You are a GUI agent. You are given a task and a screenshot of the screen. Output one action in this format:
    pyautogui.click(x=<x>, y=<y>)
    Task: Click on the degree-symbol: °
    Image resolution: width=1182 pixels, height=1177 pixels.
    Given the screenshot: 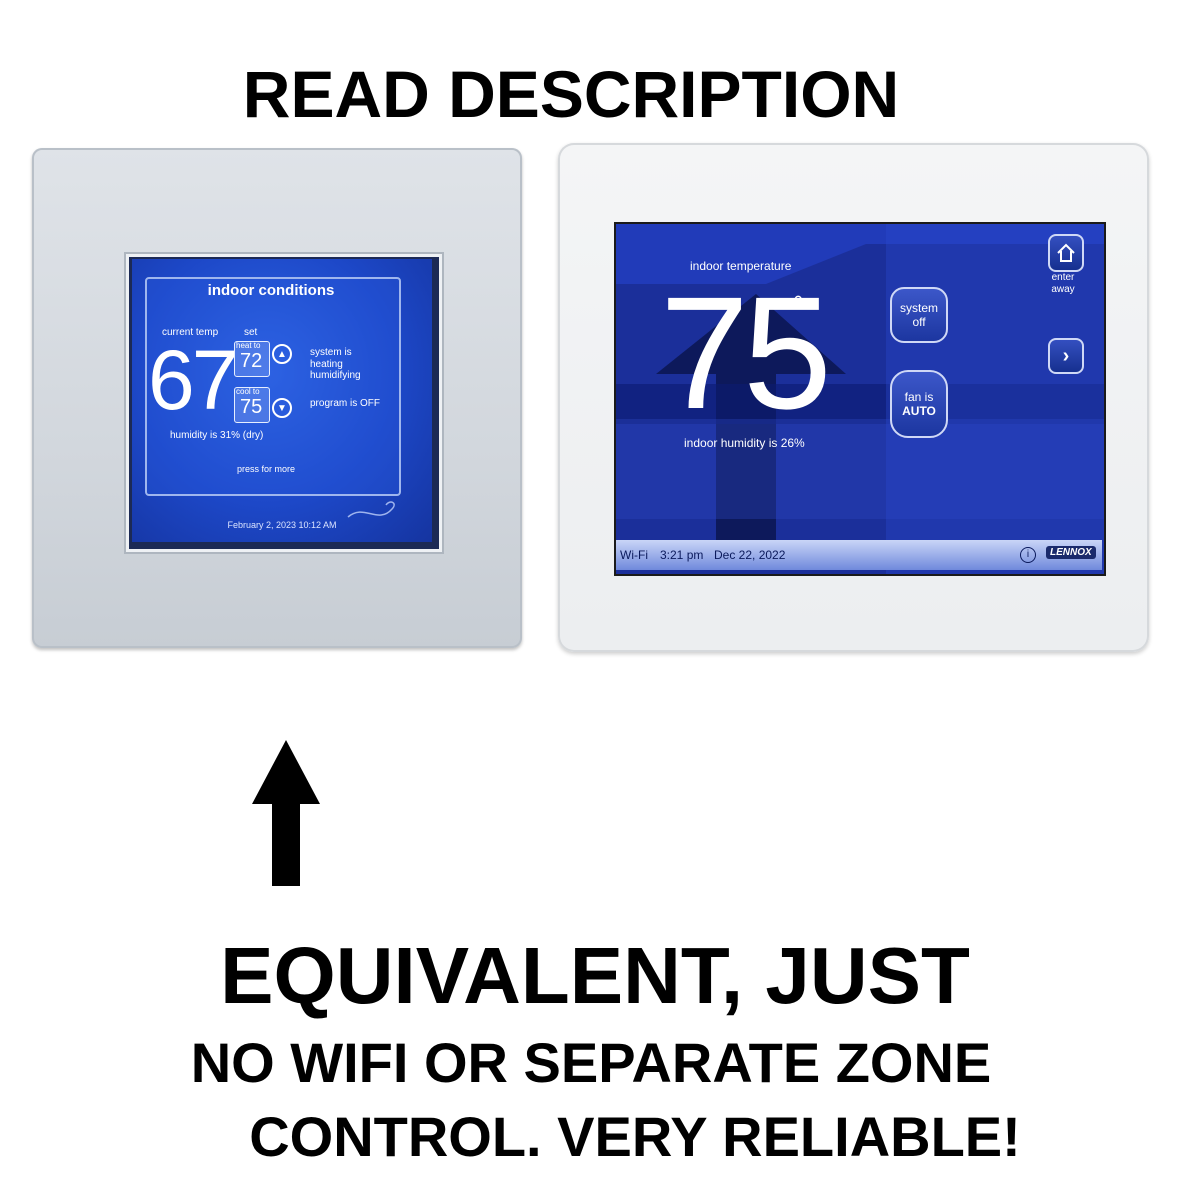 What is the action you would take?
    pyautogui.click(x=798, y=305)
    